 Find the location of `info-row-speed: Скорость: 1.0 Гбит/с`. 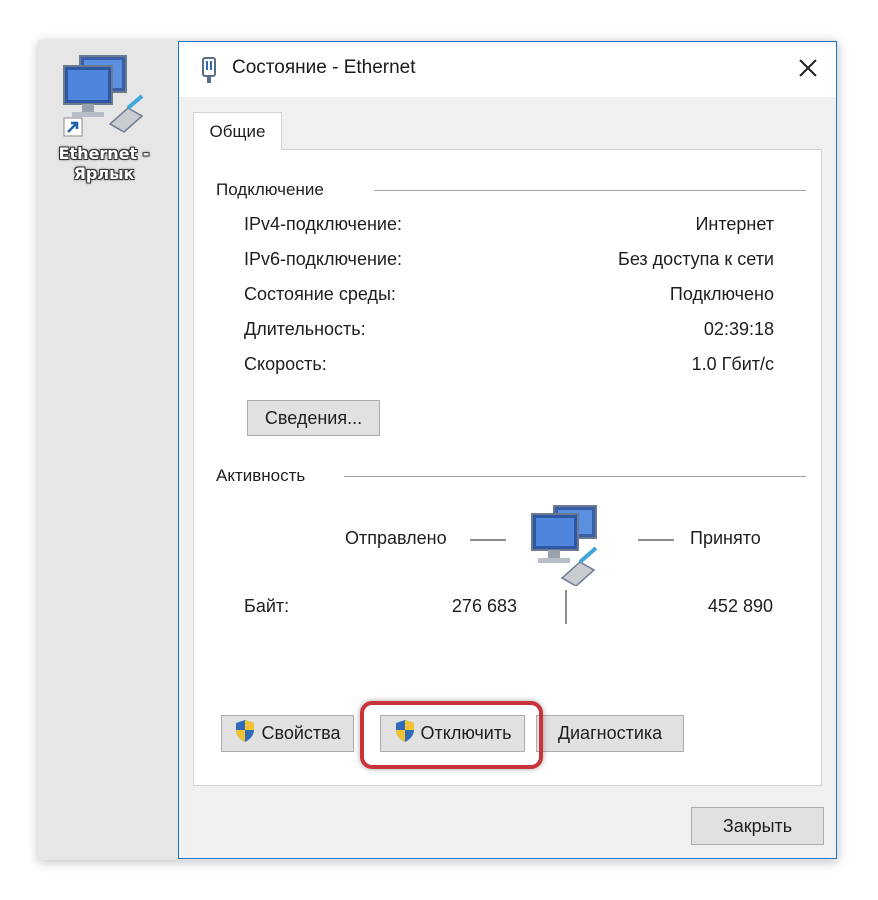

info-row-speed: Скорость: 1.0 Гбит/с is located at coordinates (509, 366).